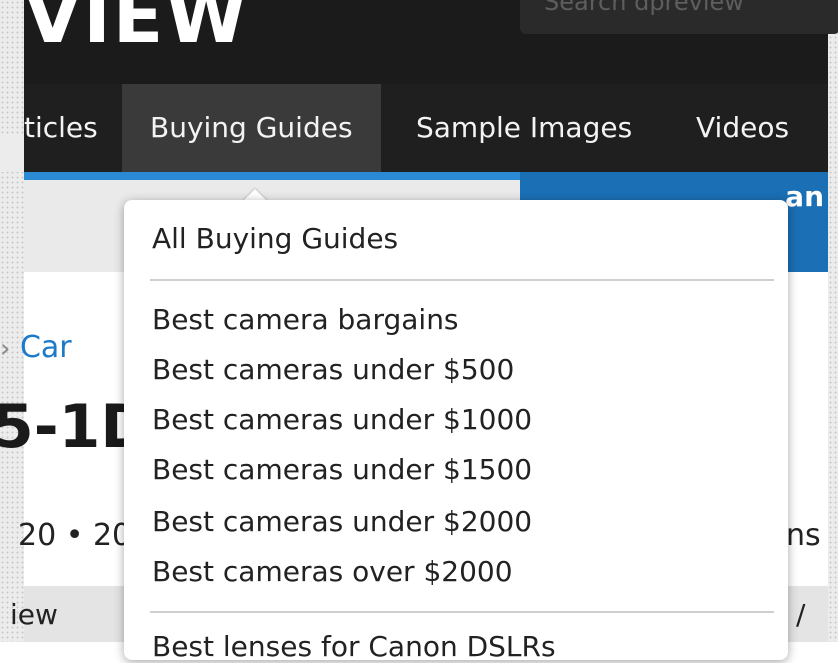  Describe the element at coordinates (342, 521) in the screenshot. I see `menu-item-under-2000: Best cameras under $2000` at that location.